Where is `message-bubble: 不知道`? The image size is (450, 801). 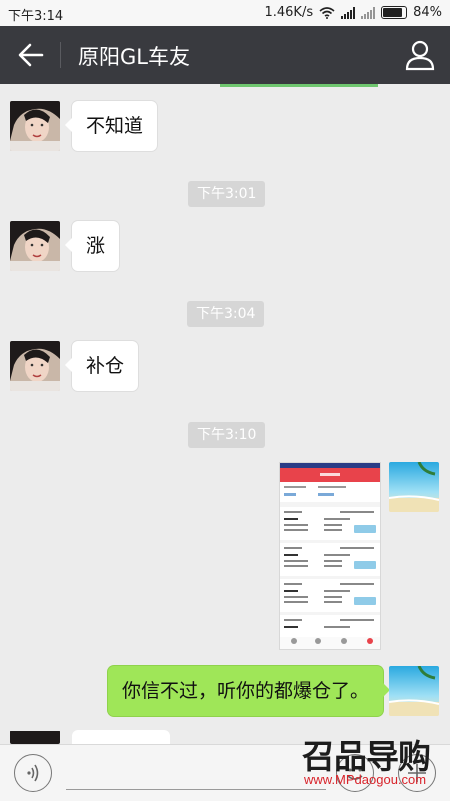
message-bubble: 不知道 is located at coordinates (111, 126).